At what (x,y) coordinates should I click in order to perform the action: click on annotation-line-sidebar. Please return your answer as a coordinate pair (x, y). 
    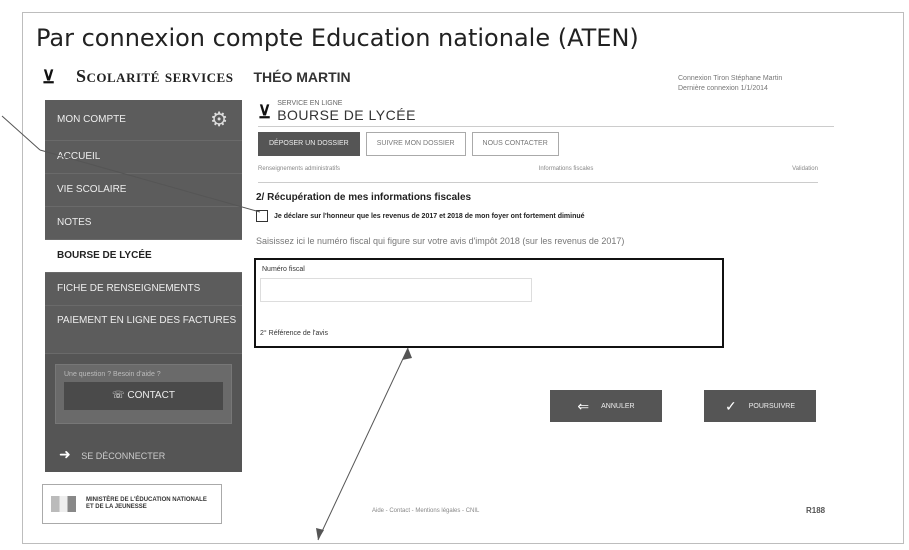
    Looking at the image, I should click on (21, 133).